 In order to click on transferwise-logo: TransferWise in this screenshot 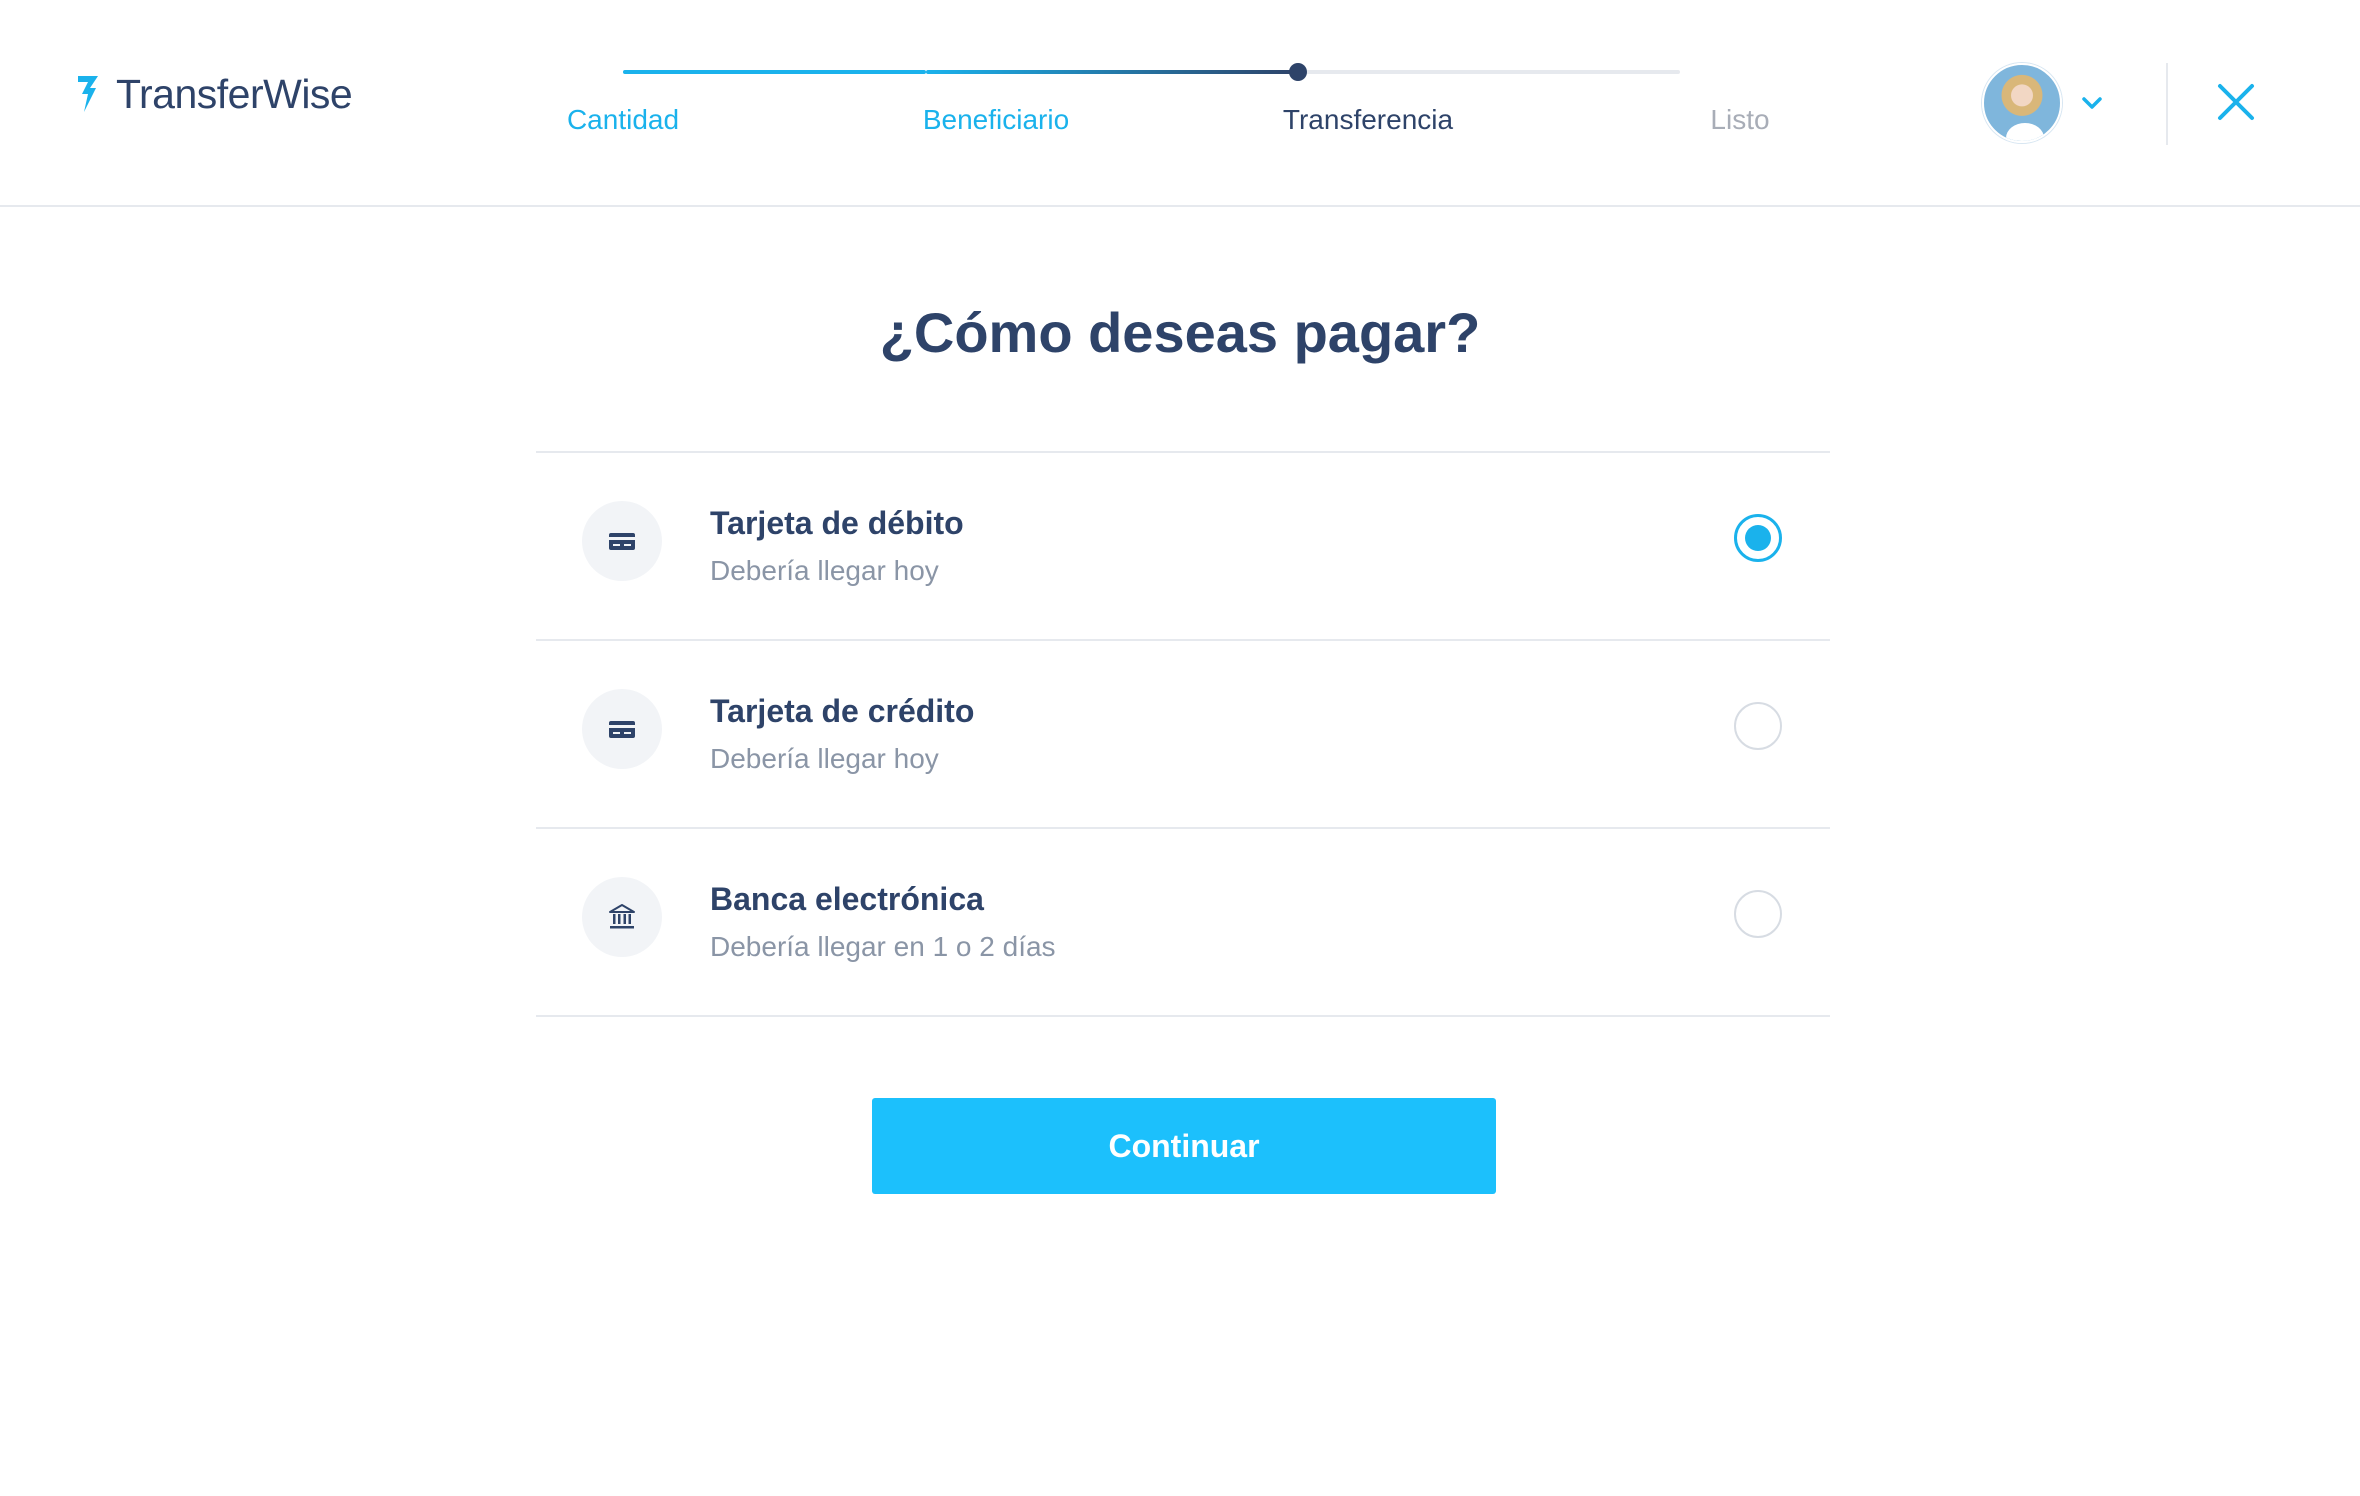, I will do `click(214, 94)`.